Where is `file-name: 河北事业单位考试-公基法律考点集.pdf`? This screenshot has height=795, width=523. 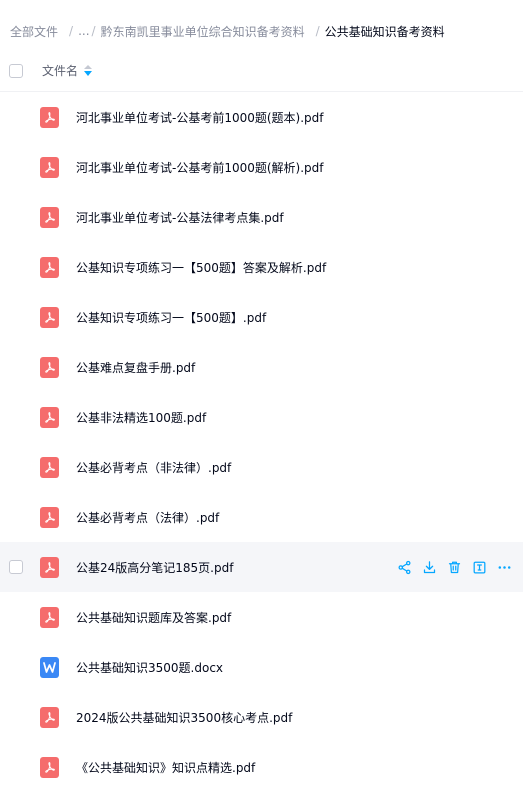
file-name: 河北事业单位考试-公基法律考点集.pdf is located at coordinates (180, 217).